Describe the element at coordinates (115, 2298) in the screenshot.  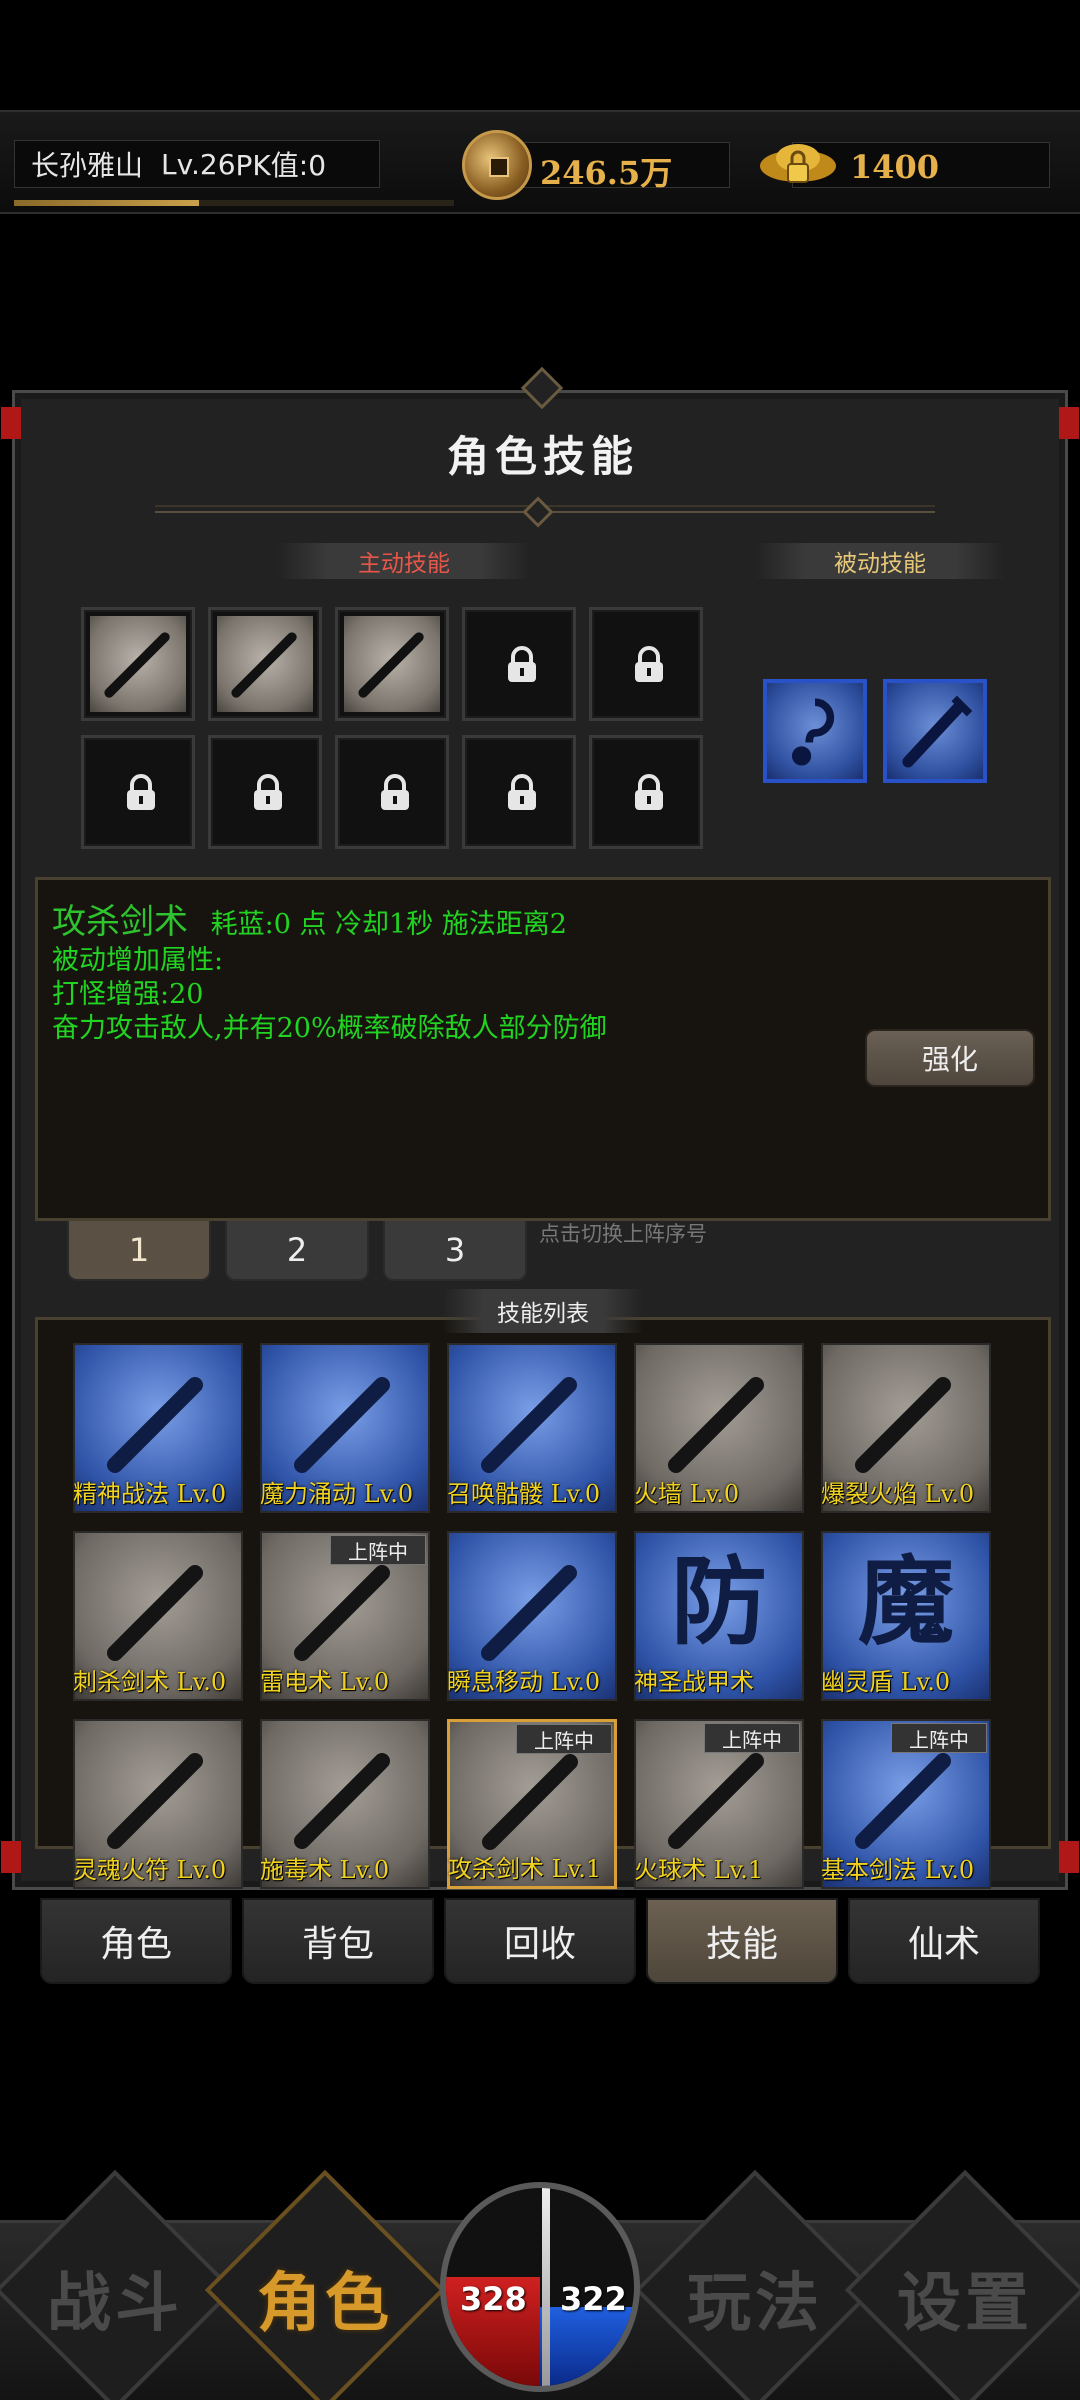
I see `nav-battle: 战斗` at that location.